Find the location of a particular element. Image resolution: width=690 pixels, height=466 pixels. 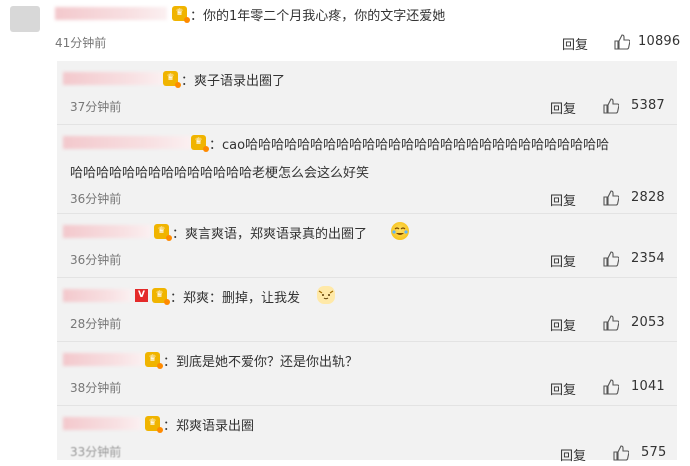

list-item: V ♛ ：郑爽：删掉，让我发 28分钟前 回复 2053 is located at coordinates (367, 310).